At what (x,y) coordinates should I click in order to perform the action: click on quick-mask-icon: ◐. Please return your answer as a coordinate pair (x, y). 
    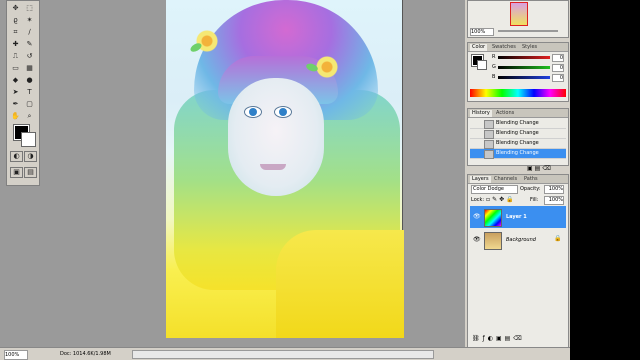
    Looking at the image, I should click on (16, 156).